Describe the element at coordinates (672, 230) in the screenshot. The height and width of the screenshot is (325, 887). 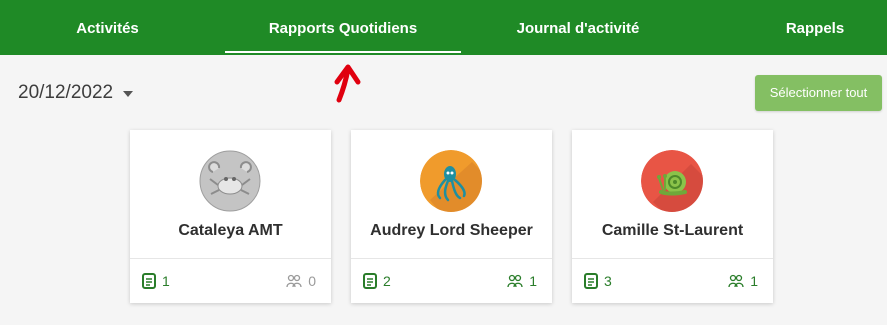
I see `child-name: Camille St-Laurent` at that location.